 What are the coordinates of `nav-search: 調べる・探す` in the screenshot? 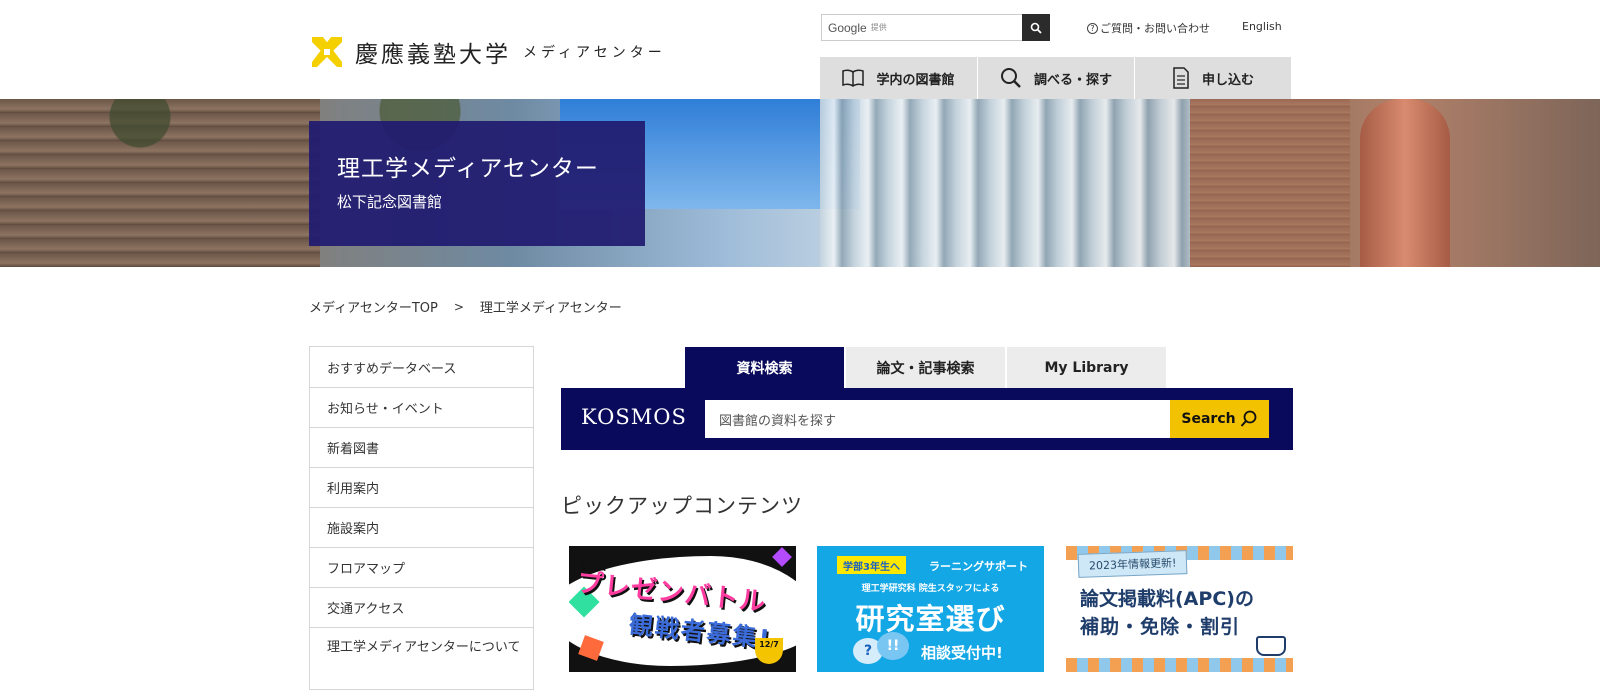 It's located at (1055, 78).